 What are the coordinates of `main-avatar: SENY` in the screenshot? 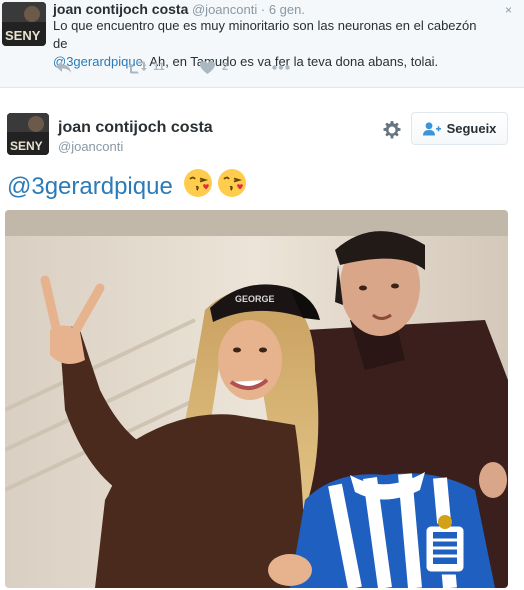 It's located at (28, 134).